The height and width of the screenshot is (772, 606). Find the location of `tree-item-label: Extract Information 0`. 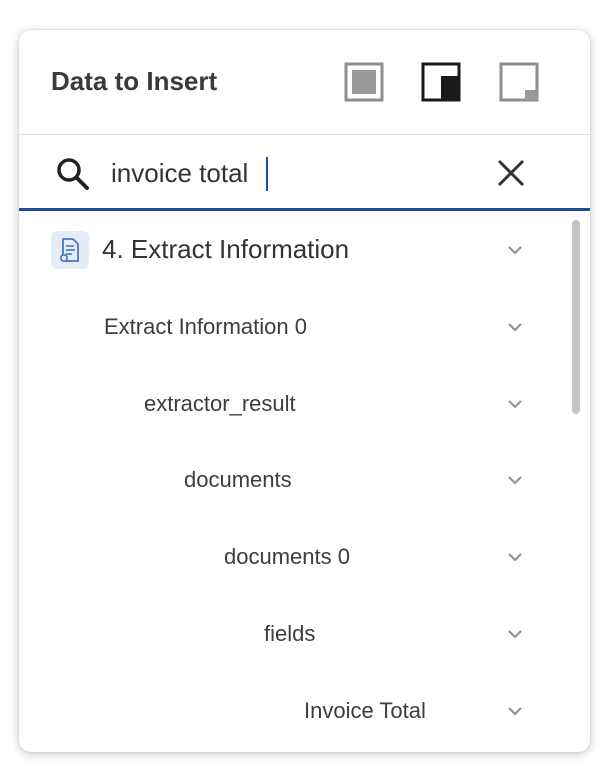

tree-item-label: Extract Information 0 is located at coordinates (205, 326).